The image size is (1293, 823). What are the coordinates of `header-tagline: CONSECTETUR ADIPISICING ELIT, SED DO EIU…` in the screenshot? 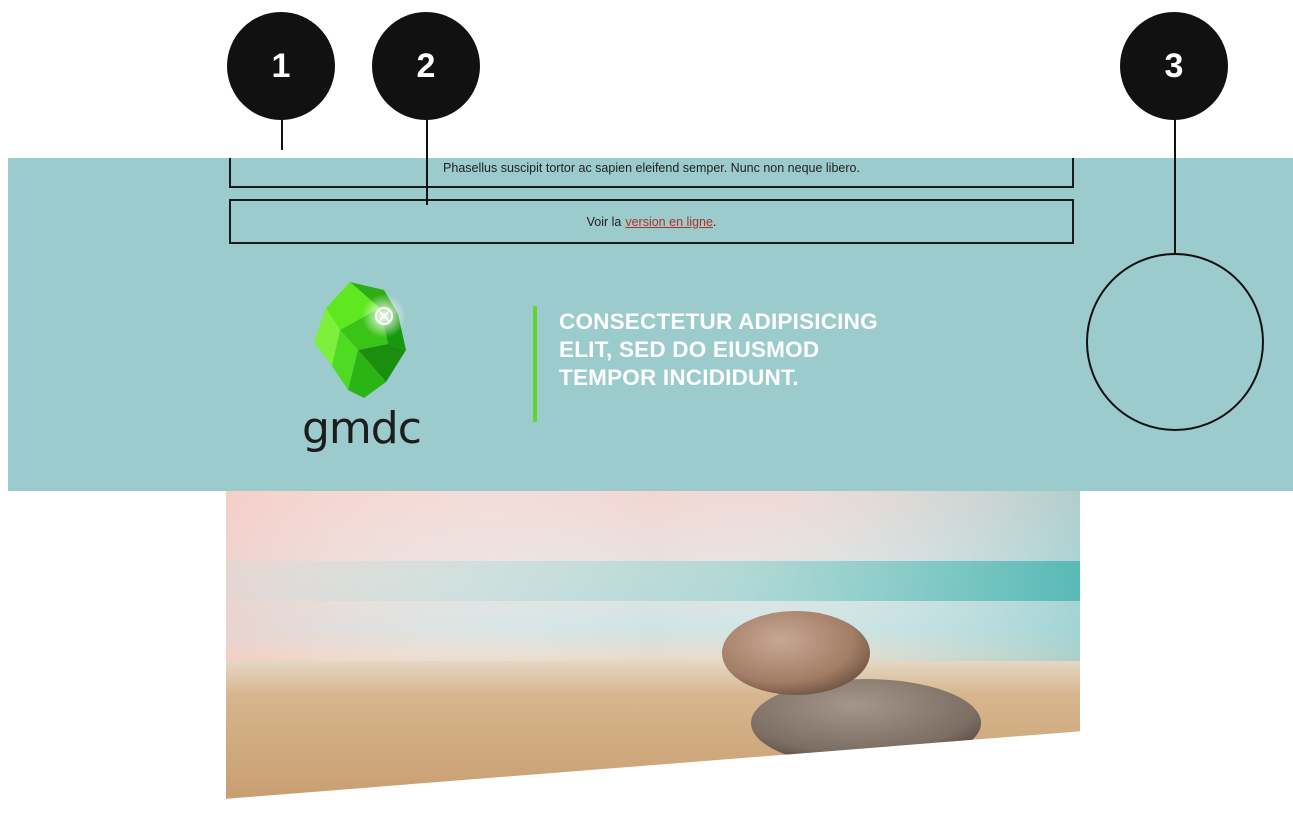 It's located at (718, 349).